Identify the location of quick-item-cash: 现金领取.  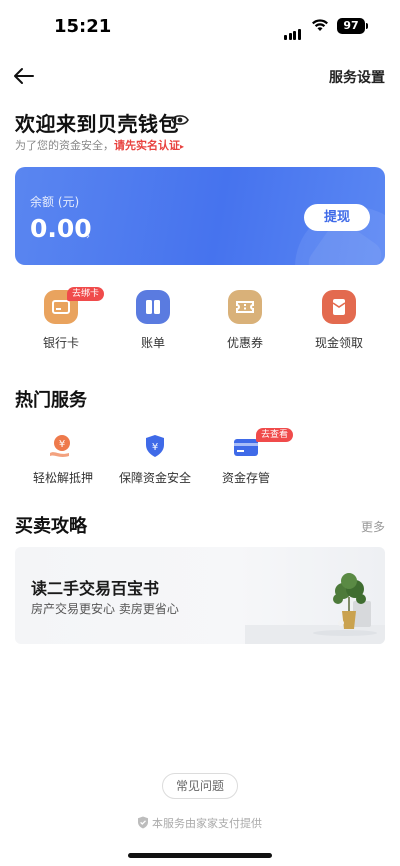
(339, 320).